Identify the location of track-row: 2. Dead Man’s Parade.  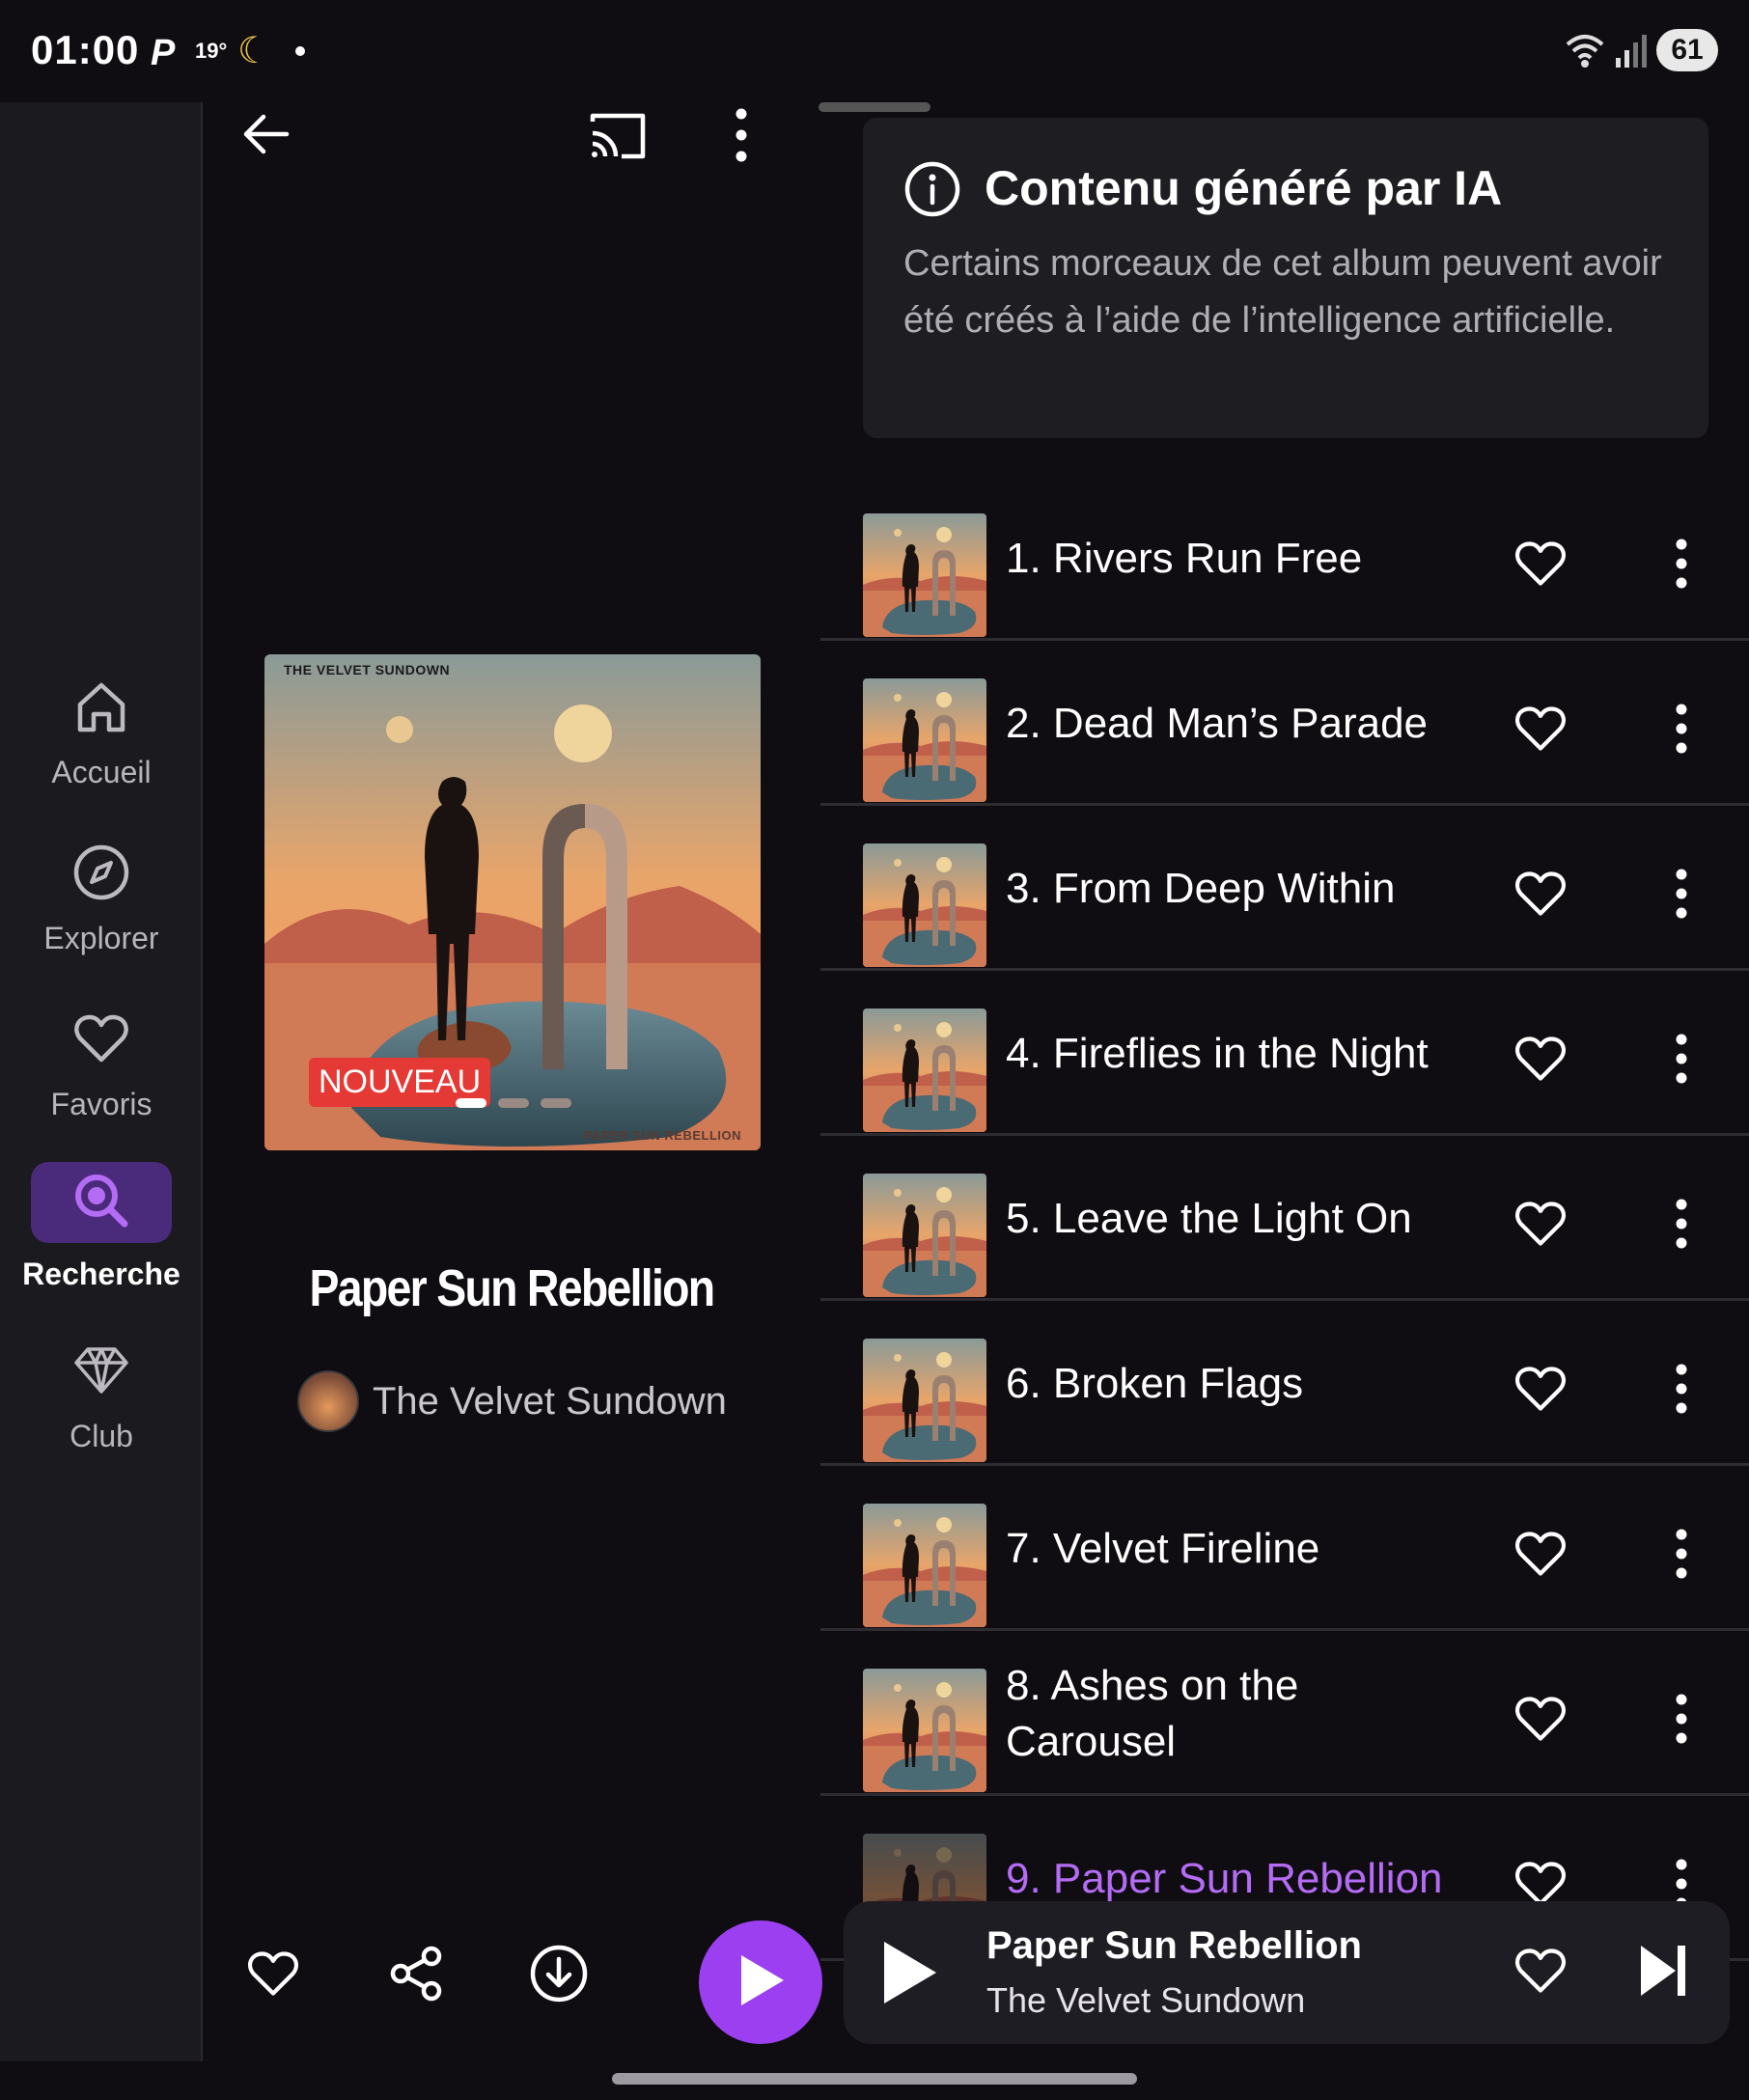
(1284, 724).